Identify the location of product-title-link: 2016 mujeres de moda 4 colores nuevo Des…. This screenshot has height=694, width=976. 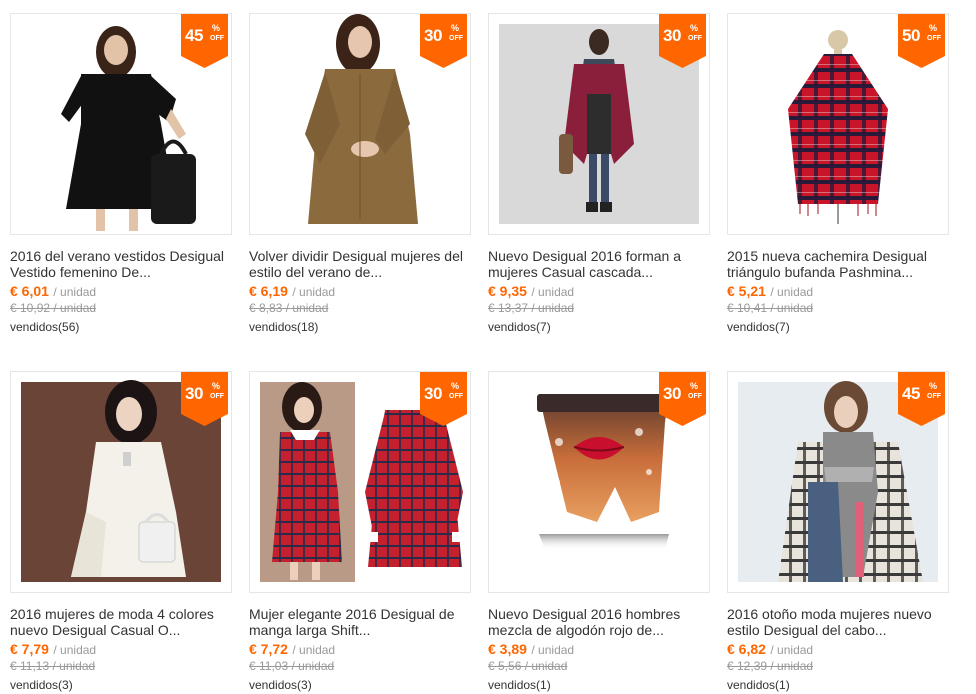
(122, 622).